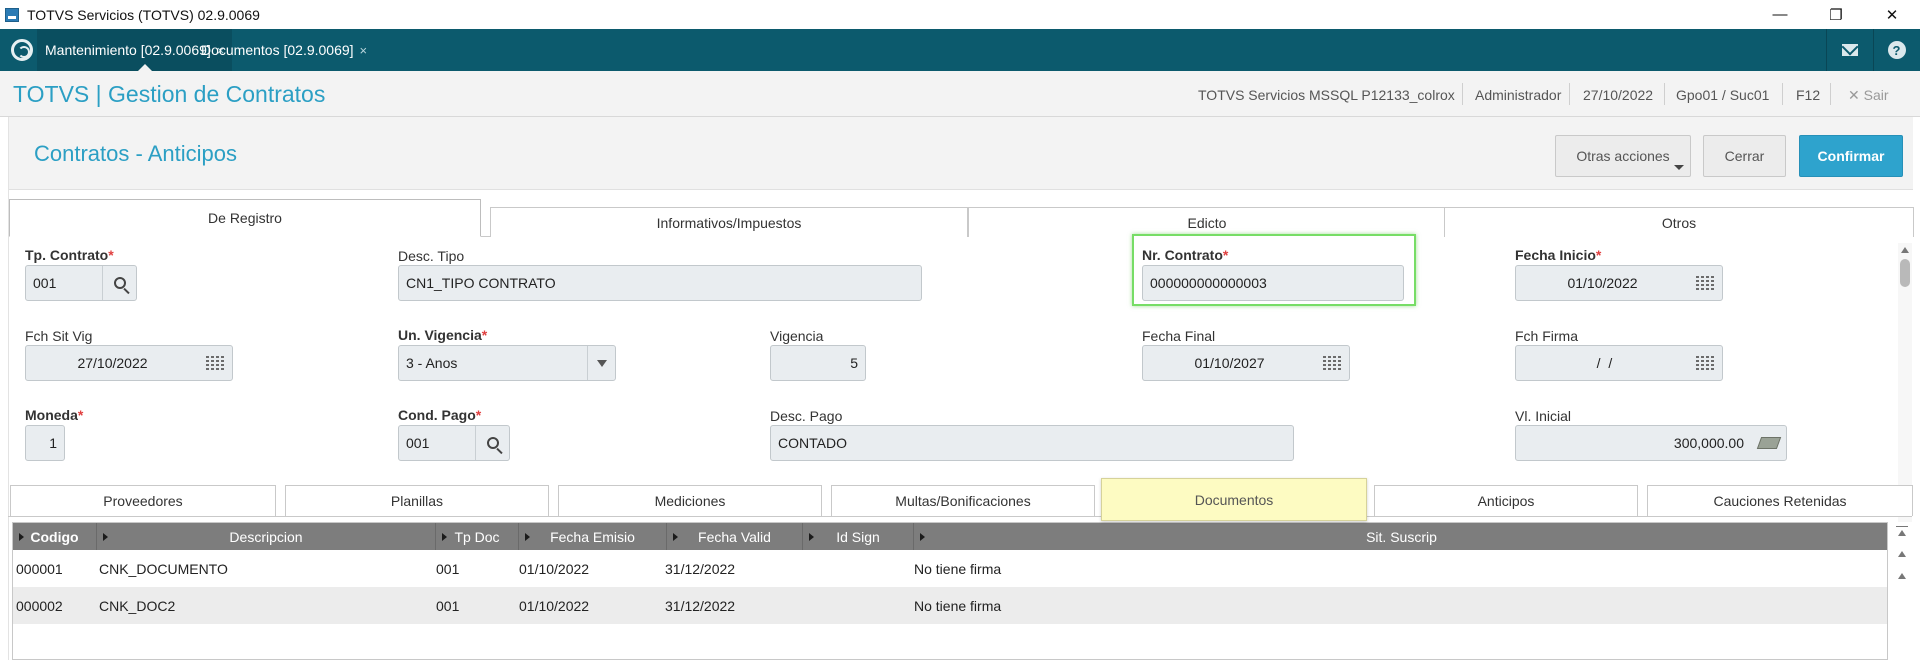  Describe the element at coordinates (45, 443) in the screenshot. I see `moneda-input: 1` at that location.